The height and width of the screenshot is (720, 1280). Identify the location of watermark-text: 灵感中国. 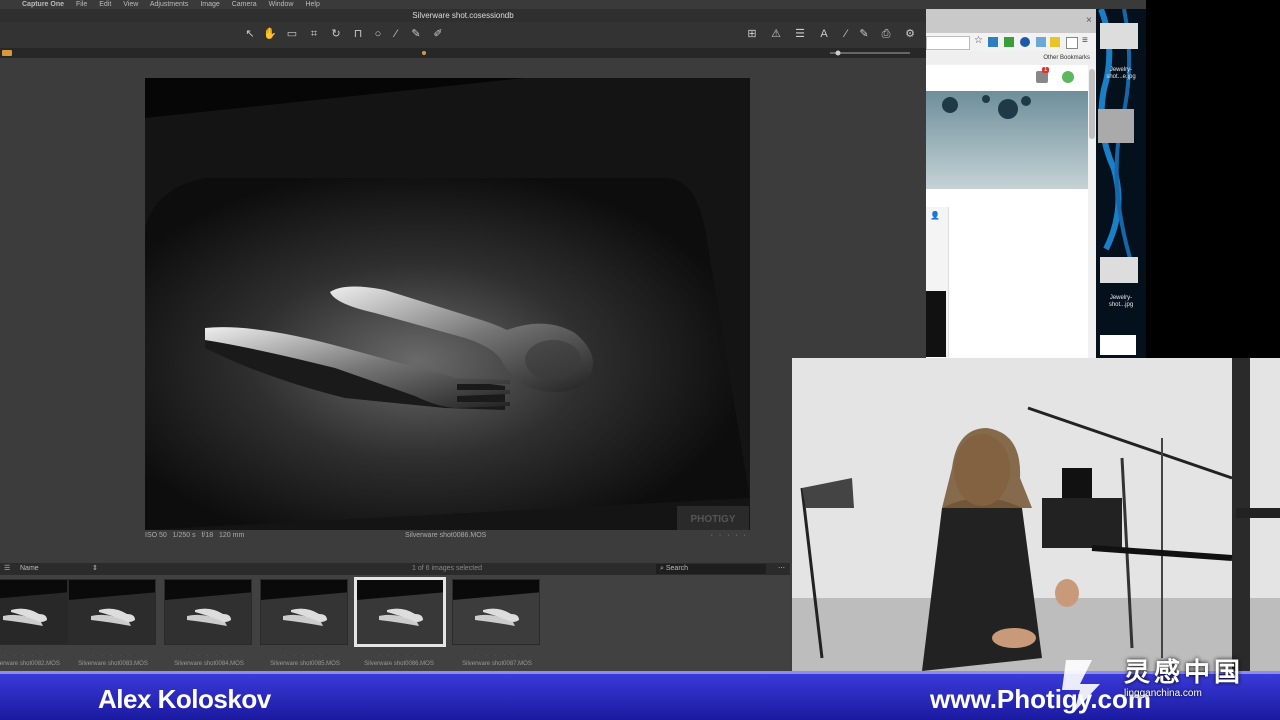
(1184, 672).